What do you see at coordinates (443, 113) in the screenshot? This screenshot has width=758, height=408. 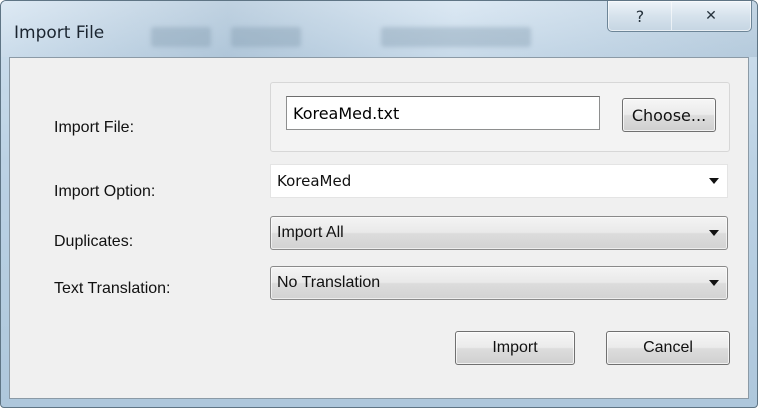 I see `import-file-field` at bounding box center [443, 113].